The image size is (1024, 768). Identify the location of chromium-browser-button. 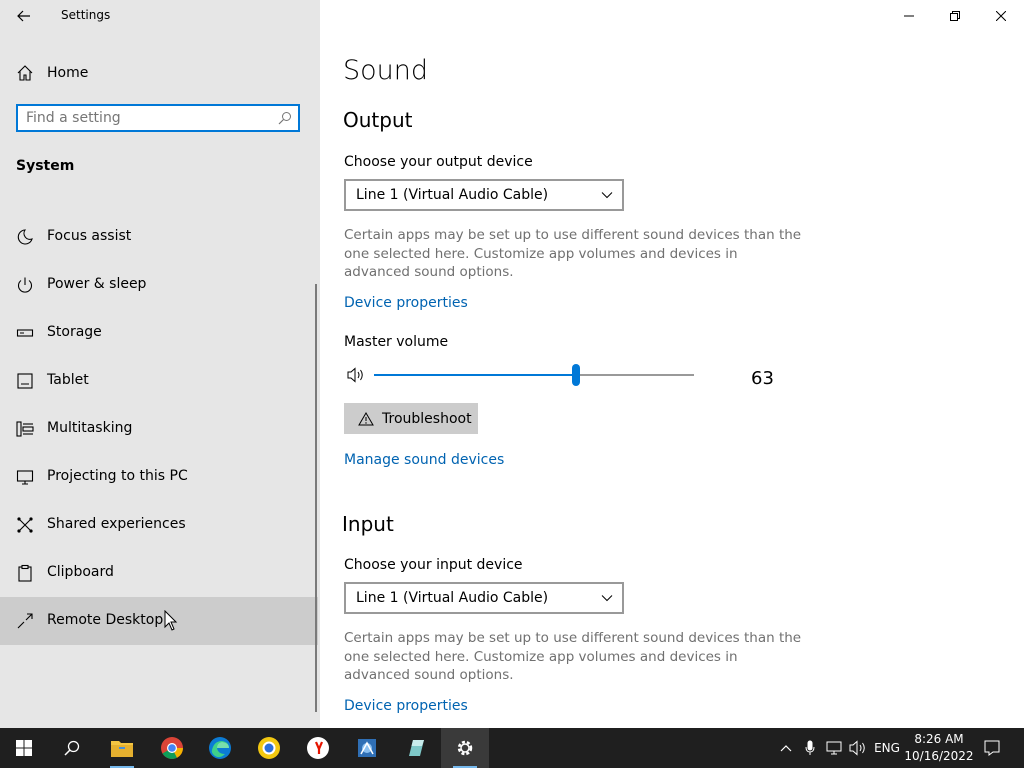
(269, 748).